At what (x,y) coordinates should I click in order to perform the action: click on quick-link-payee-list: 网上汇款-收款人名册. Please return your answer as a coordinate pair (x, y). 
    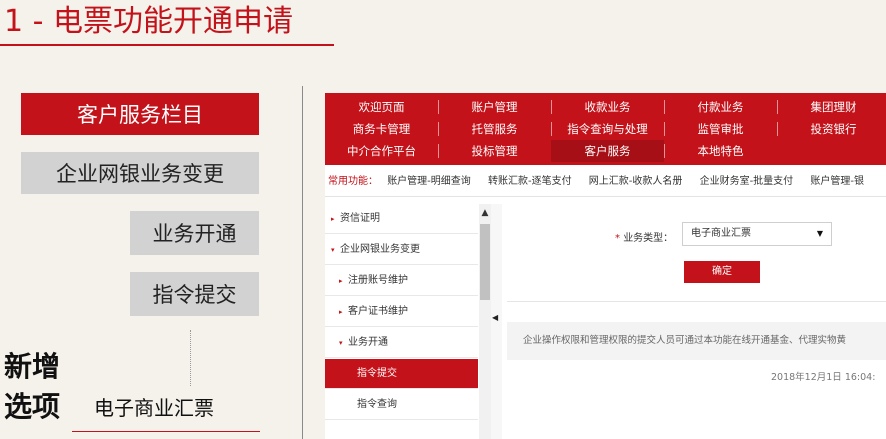
    Looking at the image, I should click on (636, 181).